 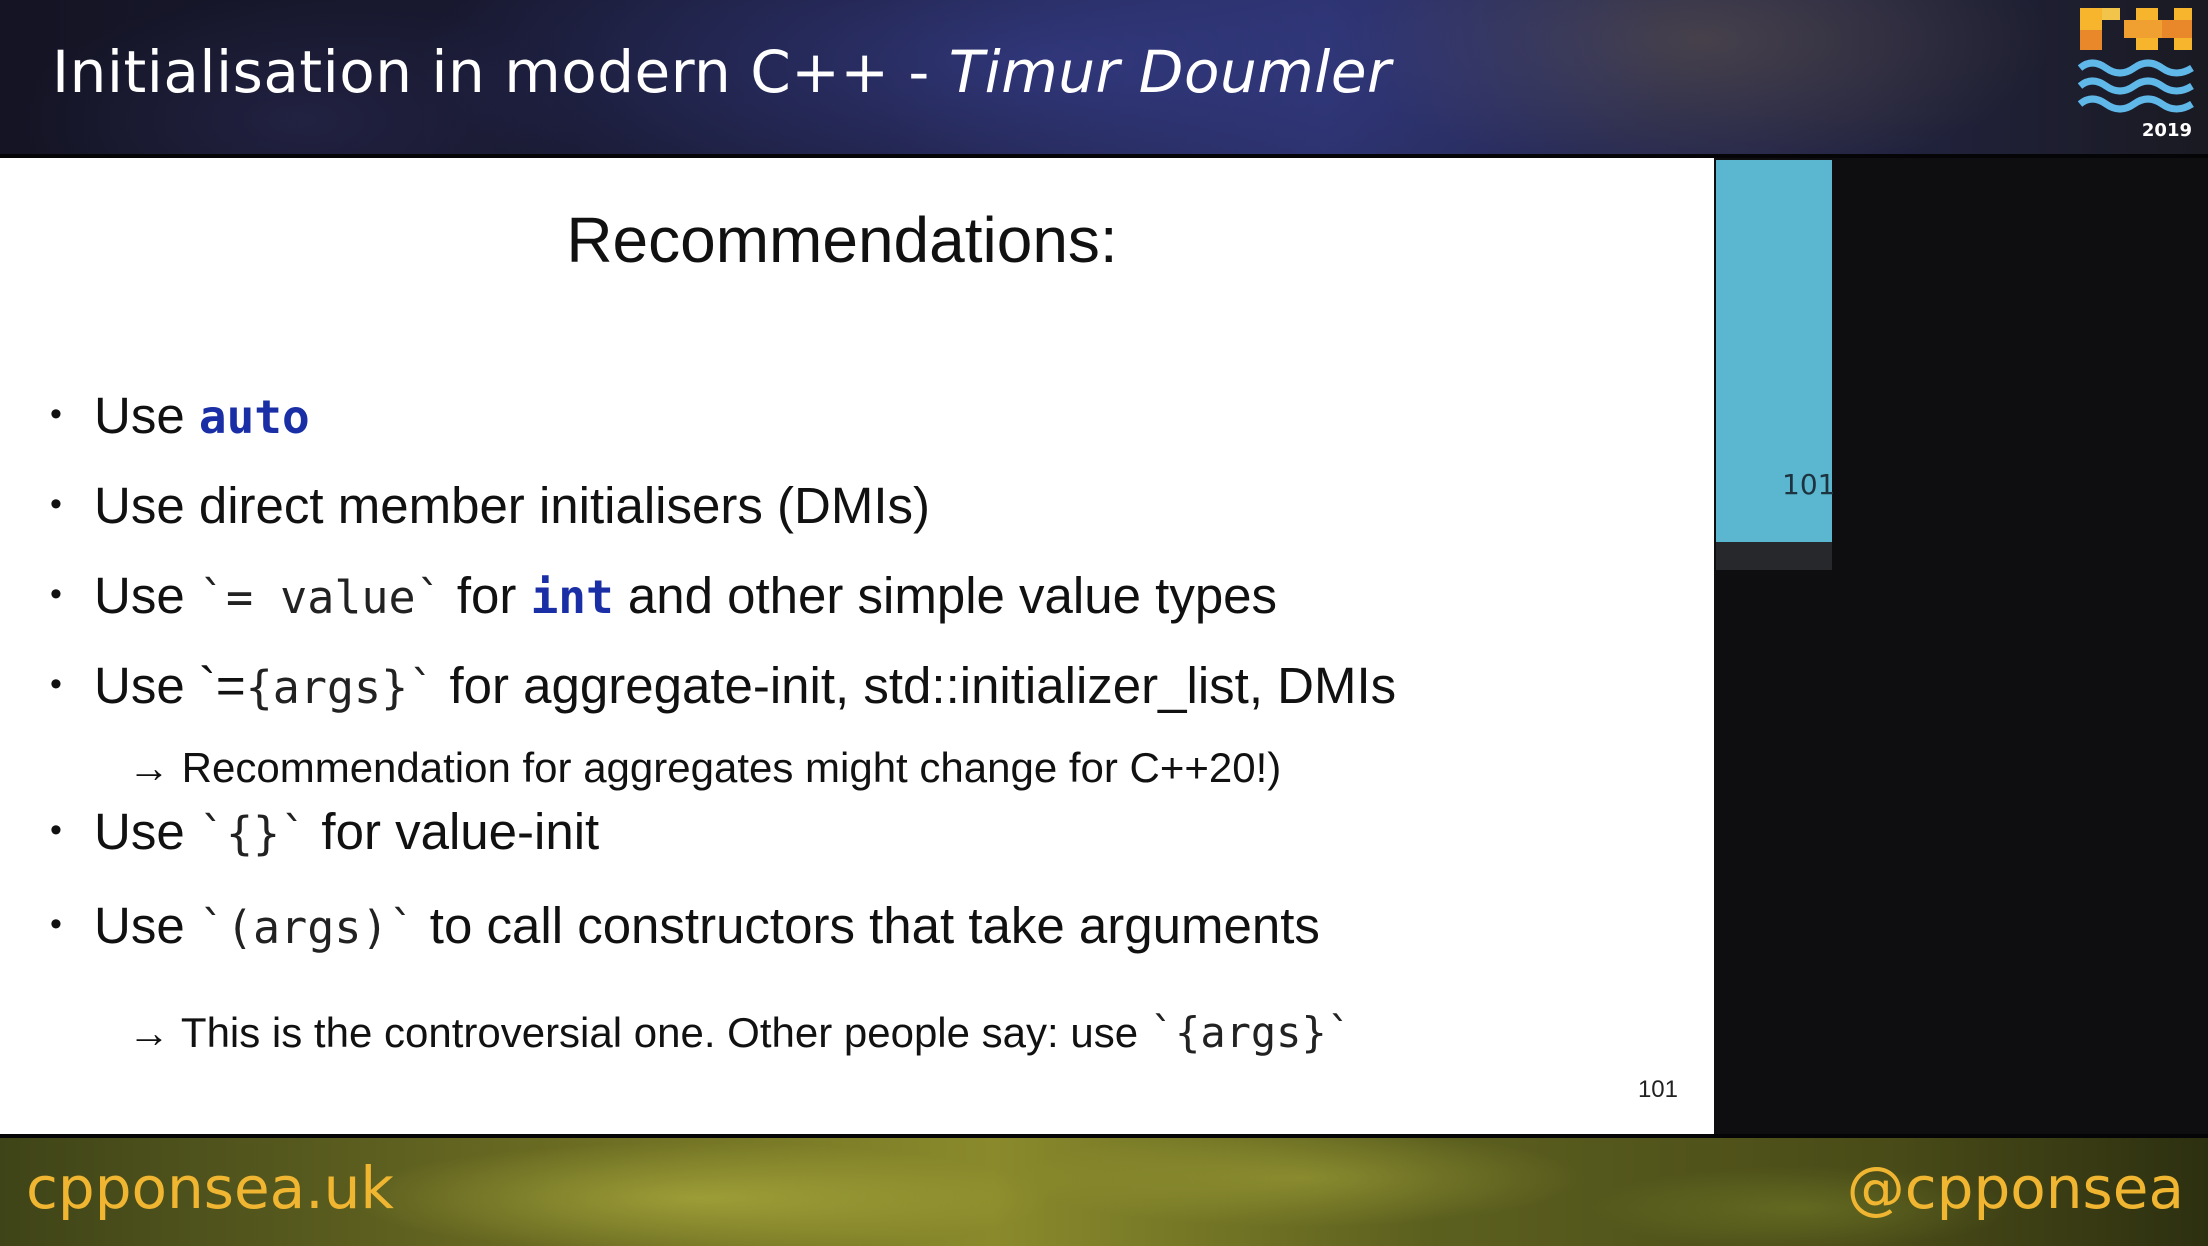 I want to click on page-number: 101, so click(x=1657, y=1089).